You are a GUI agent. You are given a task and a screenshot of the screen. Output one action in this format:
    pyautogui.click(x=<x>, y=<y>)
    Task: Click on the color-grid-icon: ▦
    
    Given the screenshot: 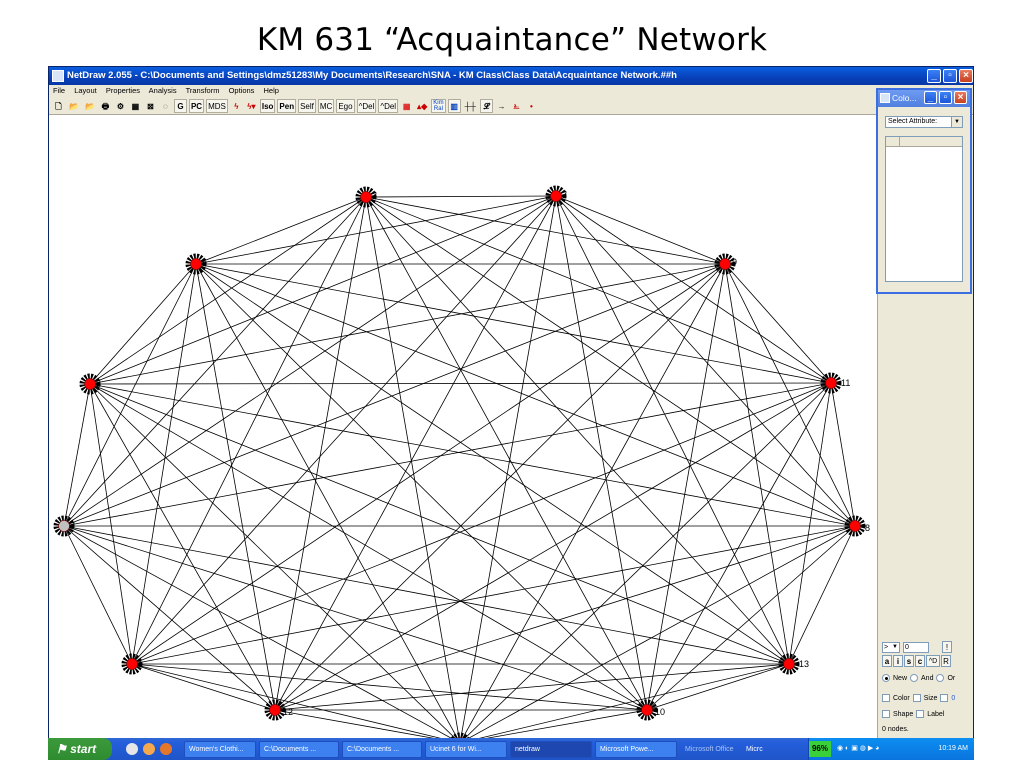 What is the action you would take?
    pyautogui.click(x=406, y=106)
    